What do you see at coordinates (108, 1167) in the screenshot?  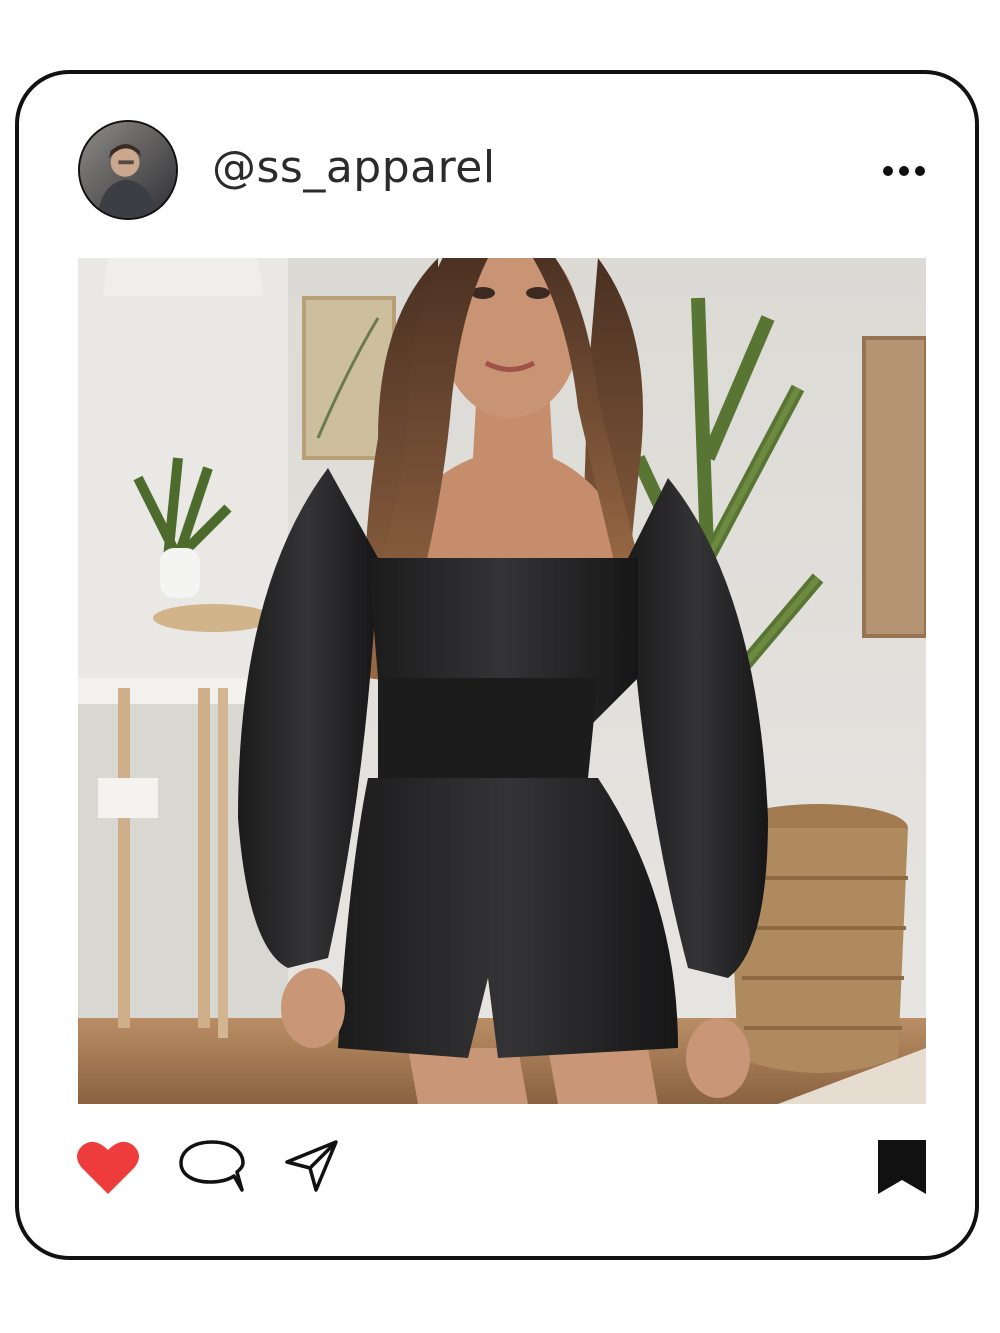 I see `heart-icon` at bounding box center [108, 1167].